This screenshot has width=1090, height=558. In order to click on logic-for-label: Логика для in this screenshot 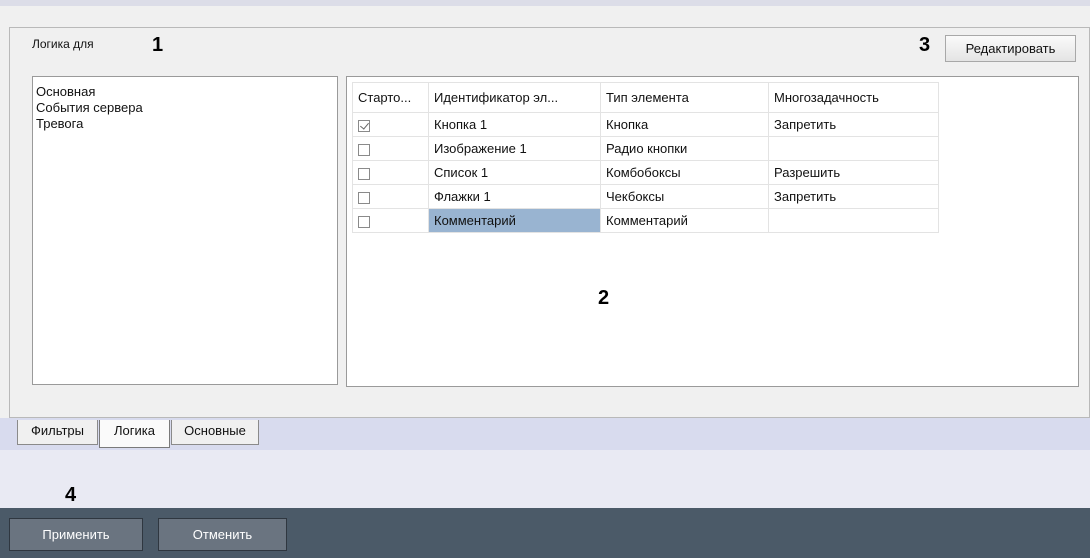, I will do `click(63, 44)`.